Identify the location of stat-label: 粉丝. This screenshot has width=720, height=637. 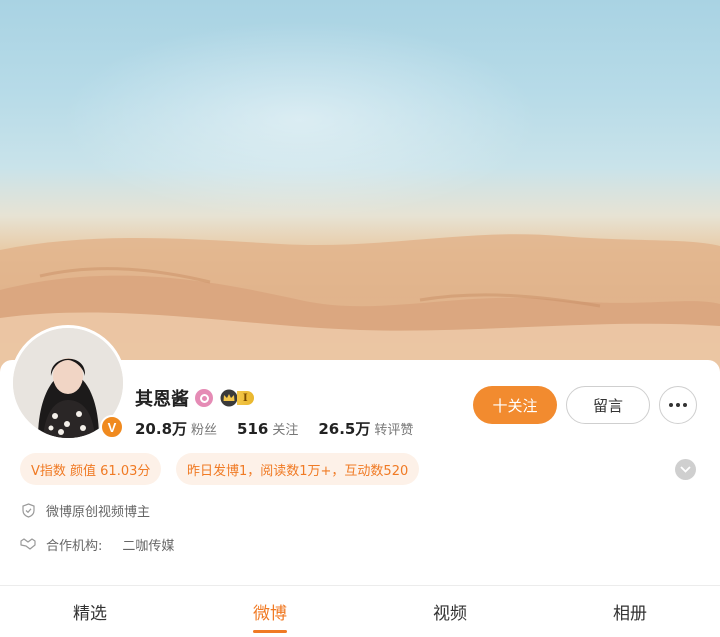
(204, 430).